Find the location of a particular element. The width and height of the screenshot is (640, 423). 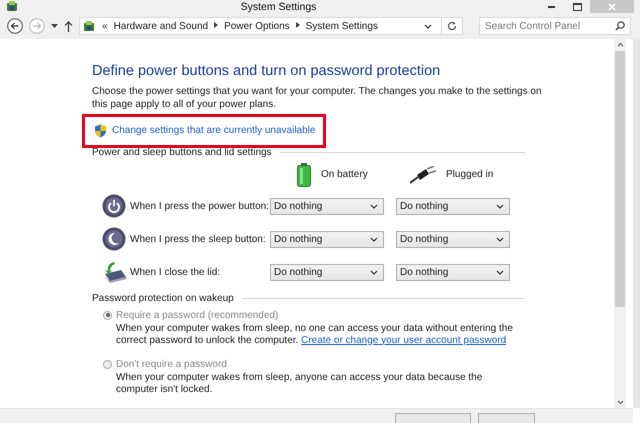

maximize-icon is located at coordinates (577, 6).